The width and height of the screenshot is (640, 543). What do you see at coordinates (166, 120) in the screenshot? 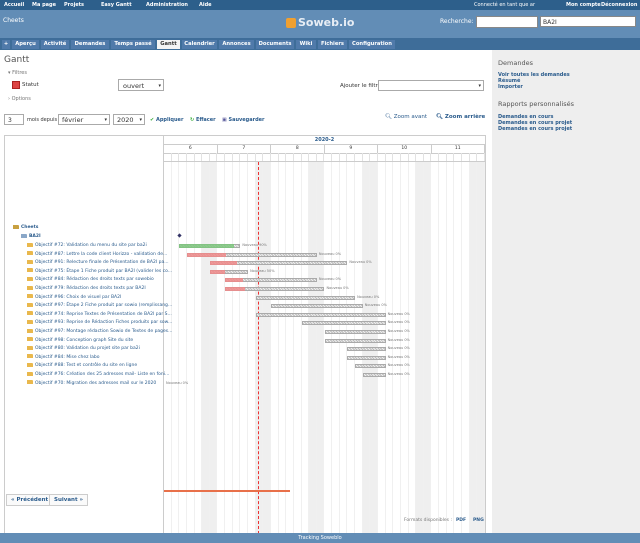
I see `apply-button: ✔ Appliquer` at bounding box center [166, 120].